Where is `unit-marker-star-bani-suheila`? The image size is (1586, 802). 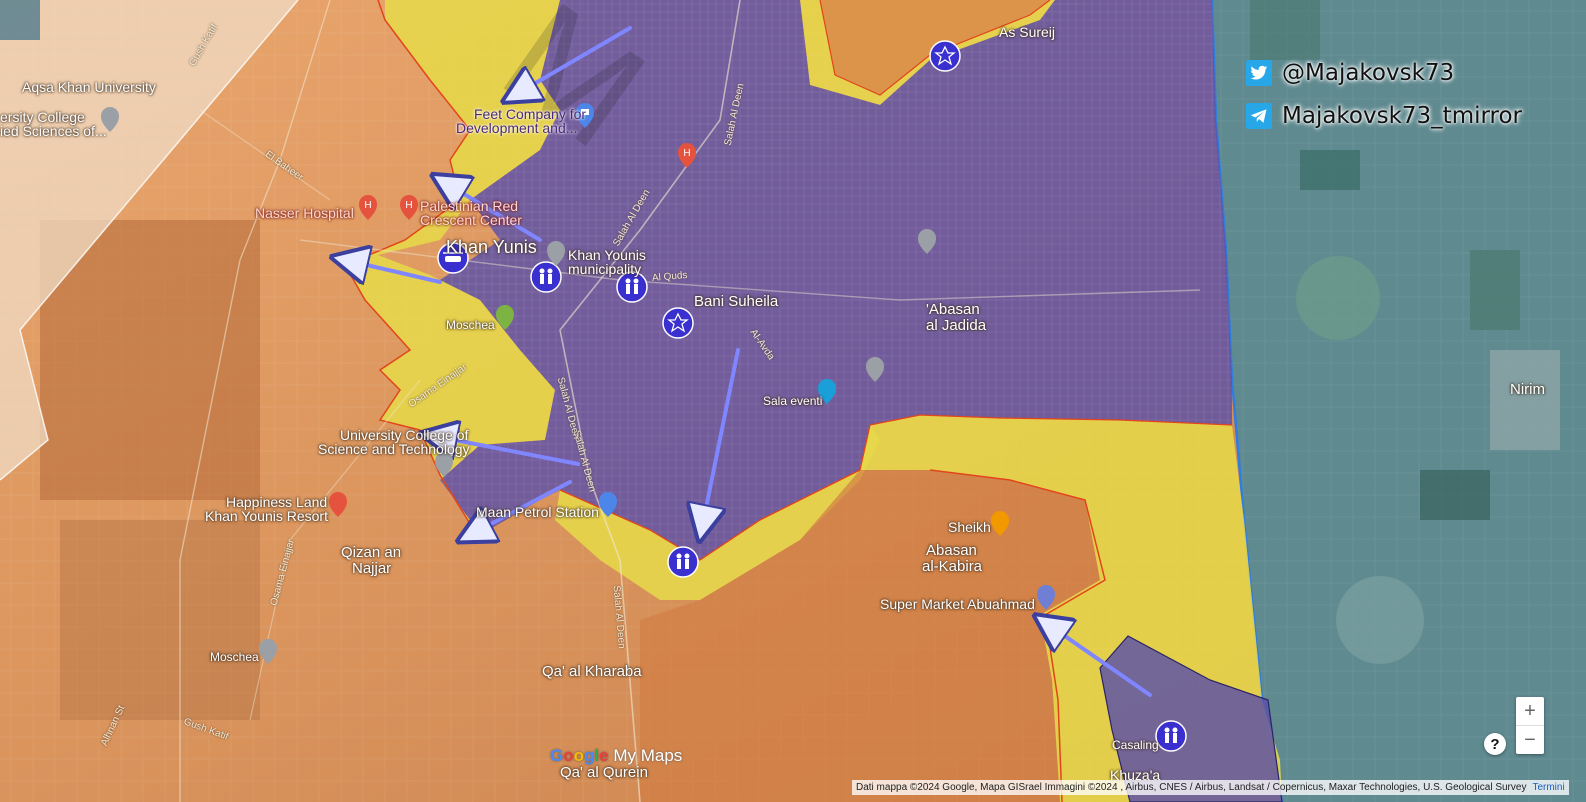
unit-marker-star-bani-suheila is located at coordinates (678, 323).